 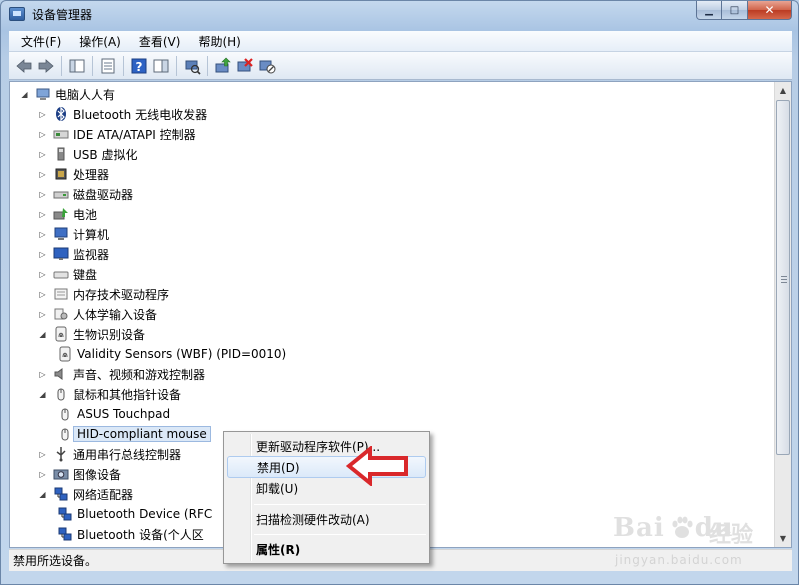 What do you see at coordinates (326, 519) in the screenshot?
I see `menu-scan-hardware: 扫描检测硬件改动(A)` at bounding box center [326, 519].